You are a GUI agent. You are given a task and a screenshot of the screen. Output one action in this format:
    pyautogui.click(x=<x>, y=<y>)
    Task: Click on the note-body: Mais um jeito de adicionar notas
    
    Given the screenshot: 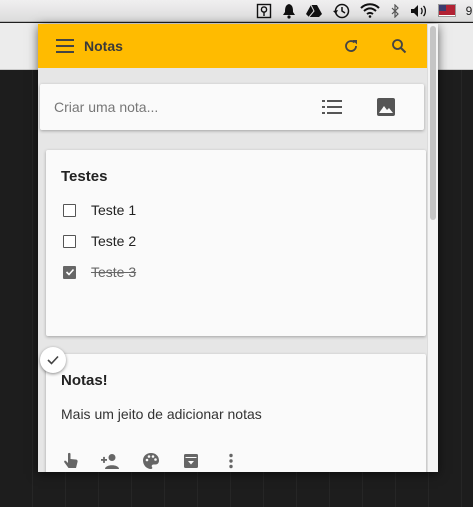 What is the action you would take?
    pyautogui.click(x=161, y=414)
    